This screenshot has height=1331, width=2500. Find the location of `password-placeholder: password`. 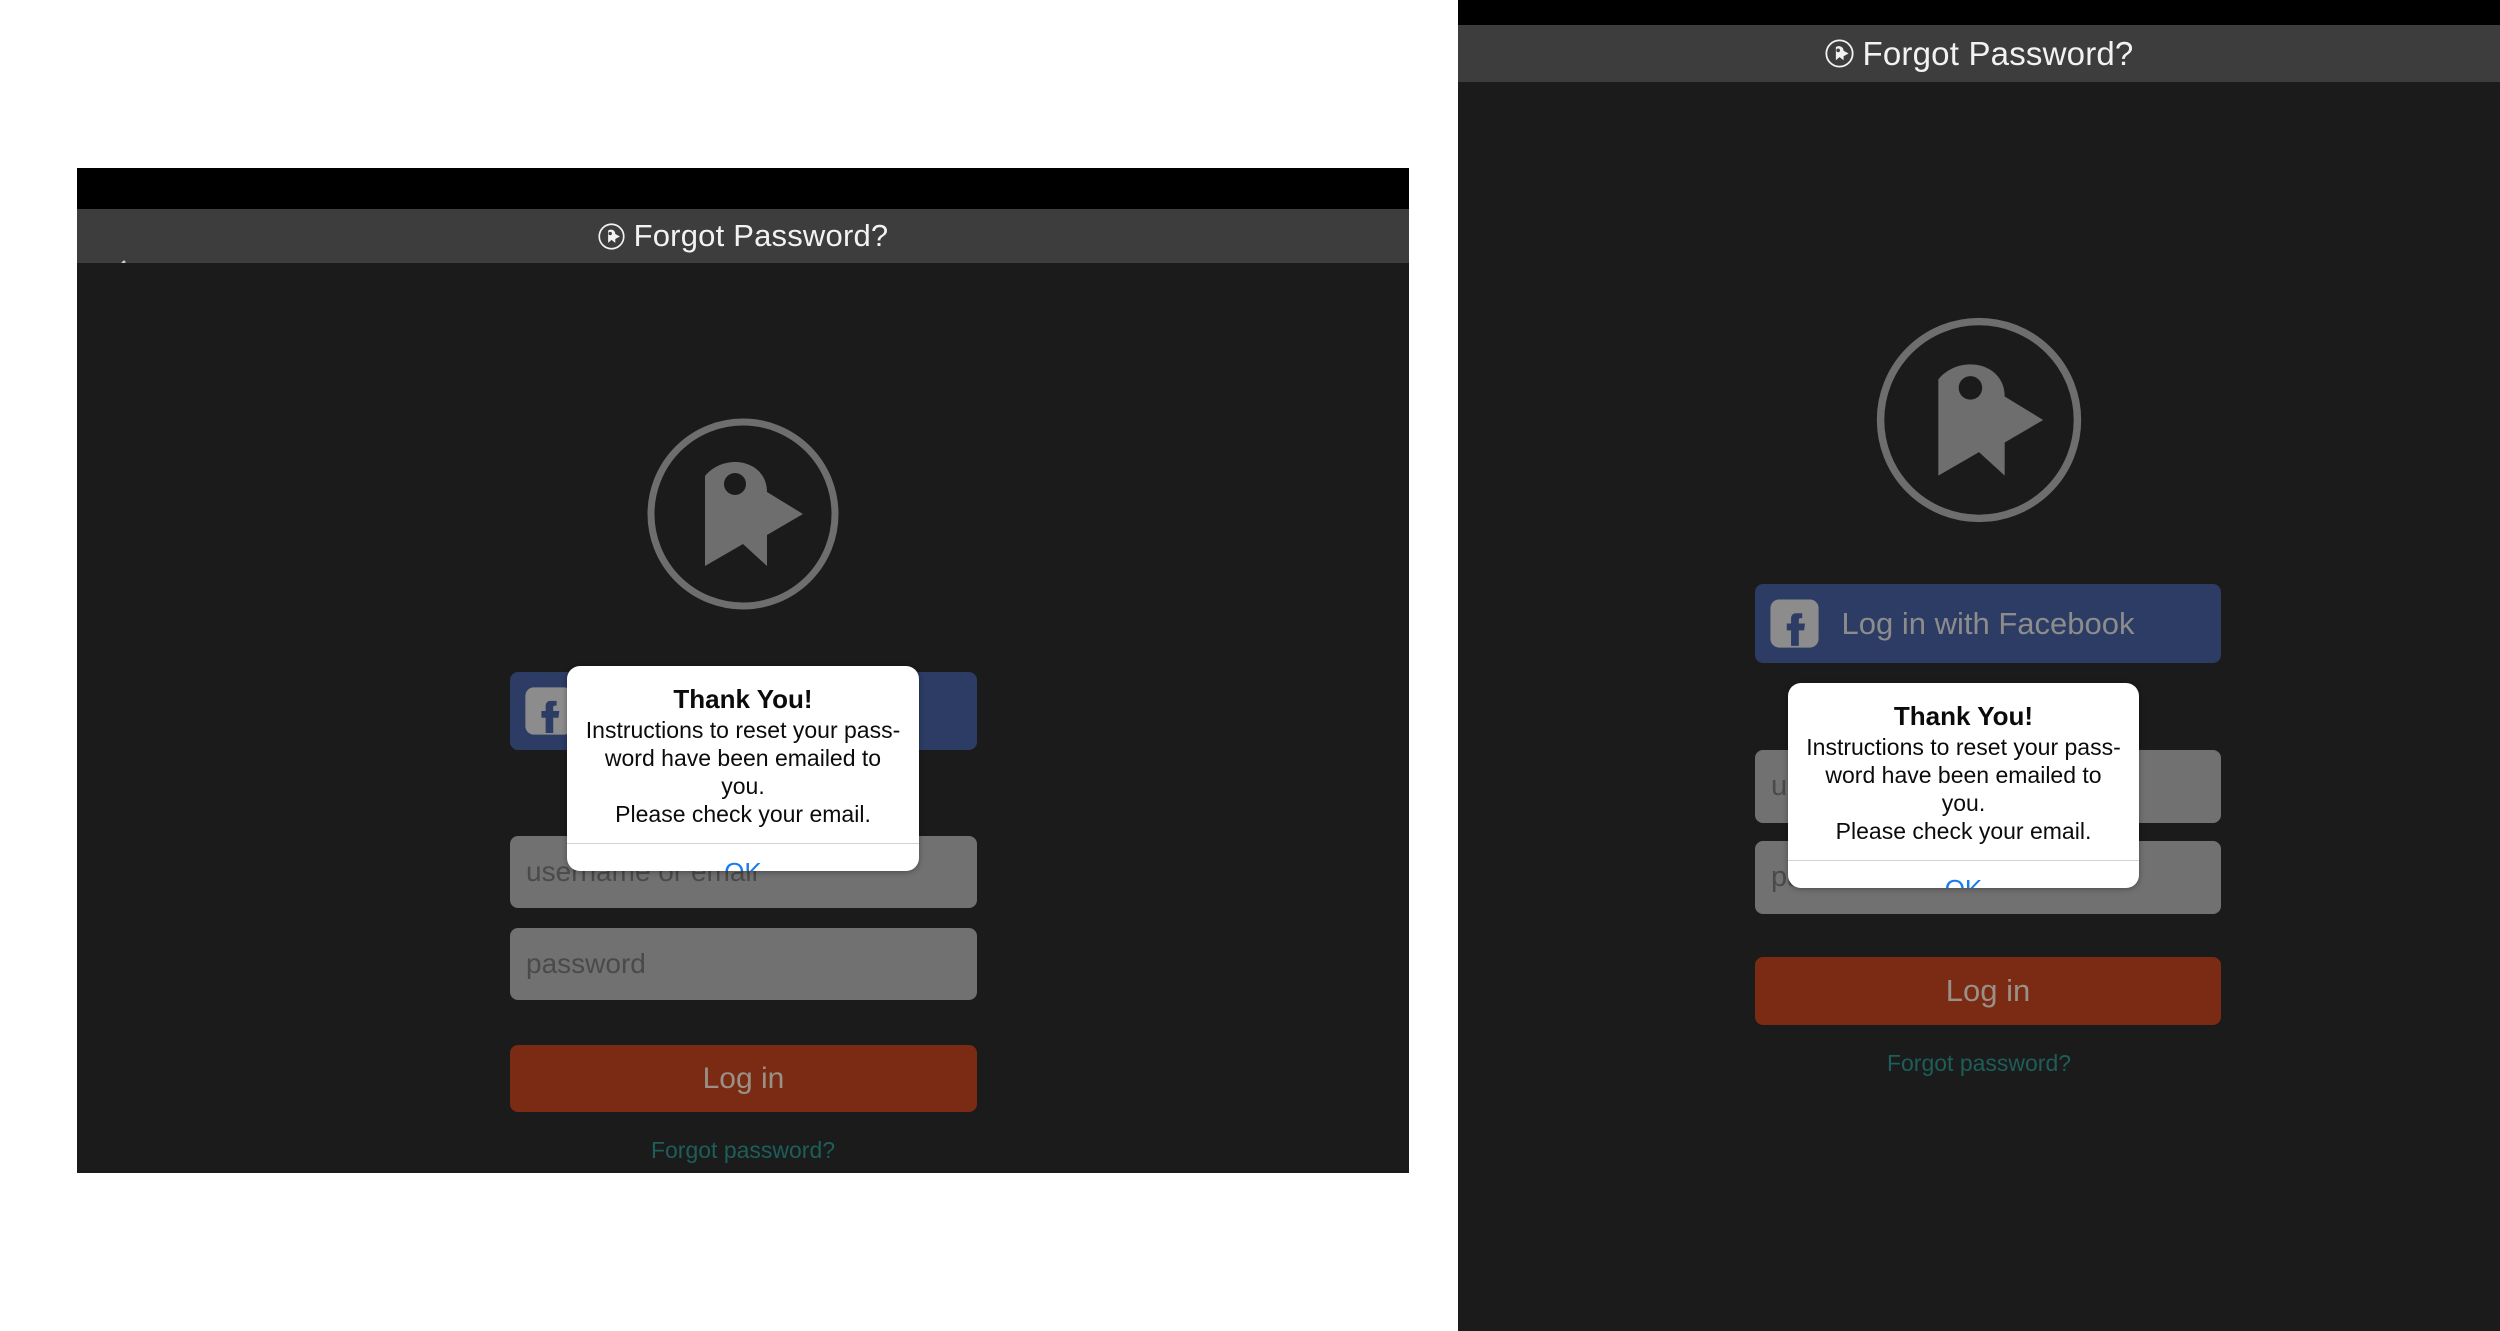

password-placeholder: password is located at coordinates (586, 963).